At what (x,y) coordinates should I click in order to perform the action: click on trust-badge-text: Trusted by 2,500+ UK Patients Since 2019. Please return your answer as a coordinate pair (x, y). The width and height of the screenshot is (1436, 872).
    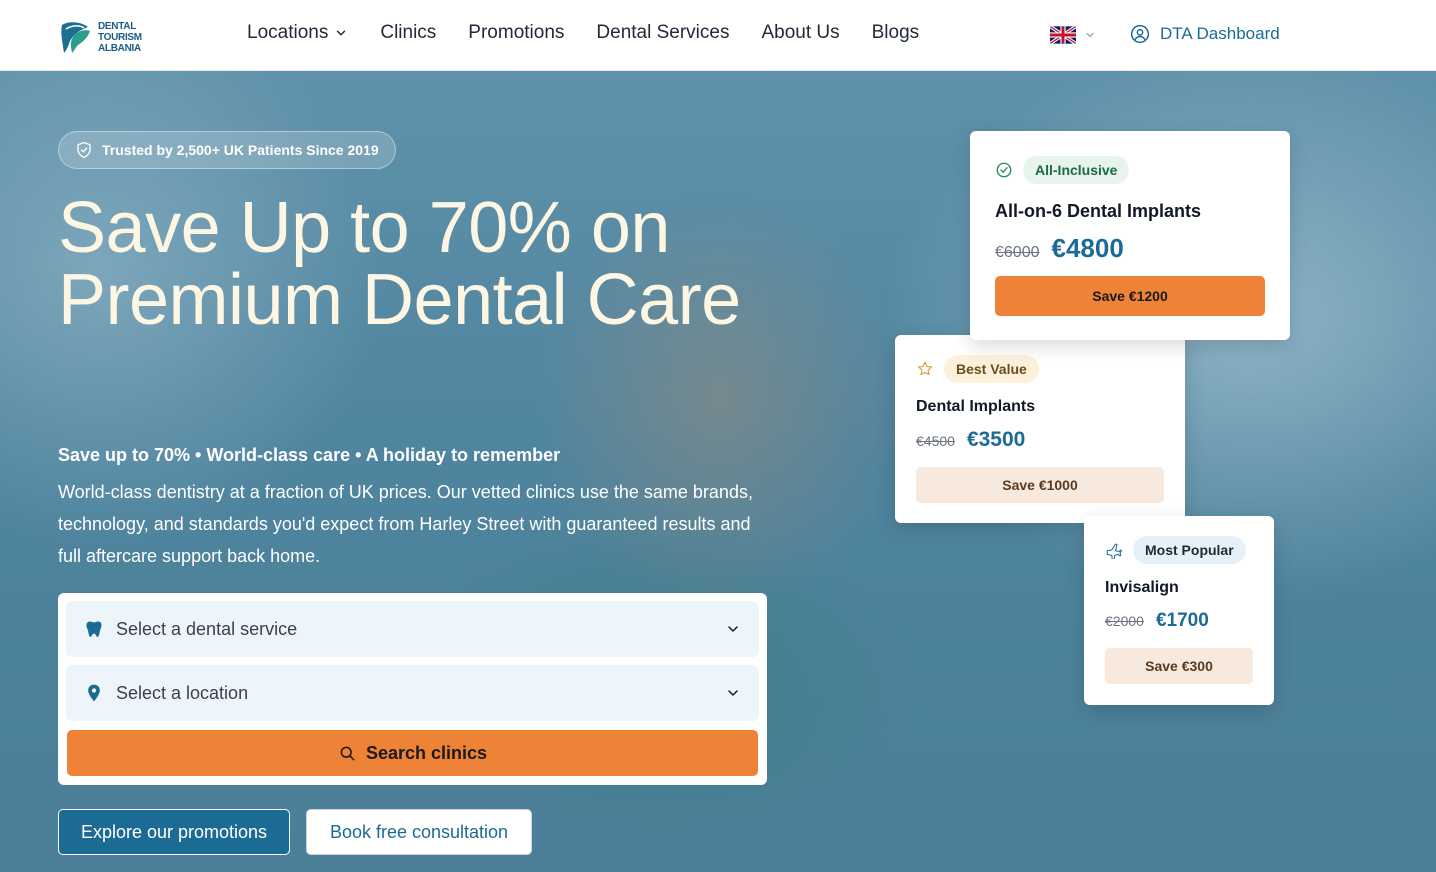
    Looking at the image, I should click on (240, 150).